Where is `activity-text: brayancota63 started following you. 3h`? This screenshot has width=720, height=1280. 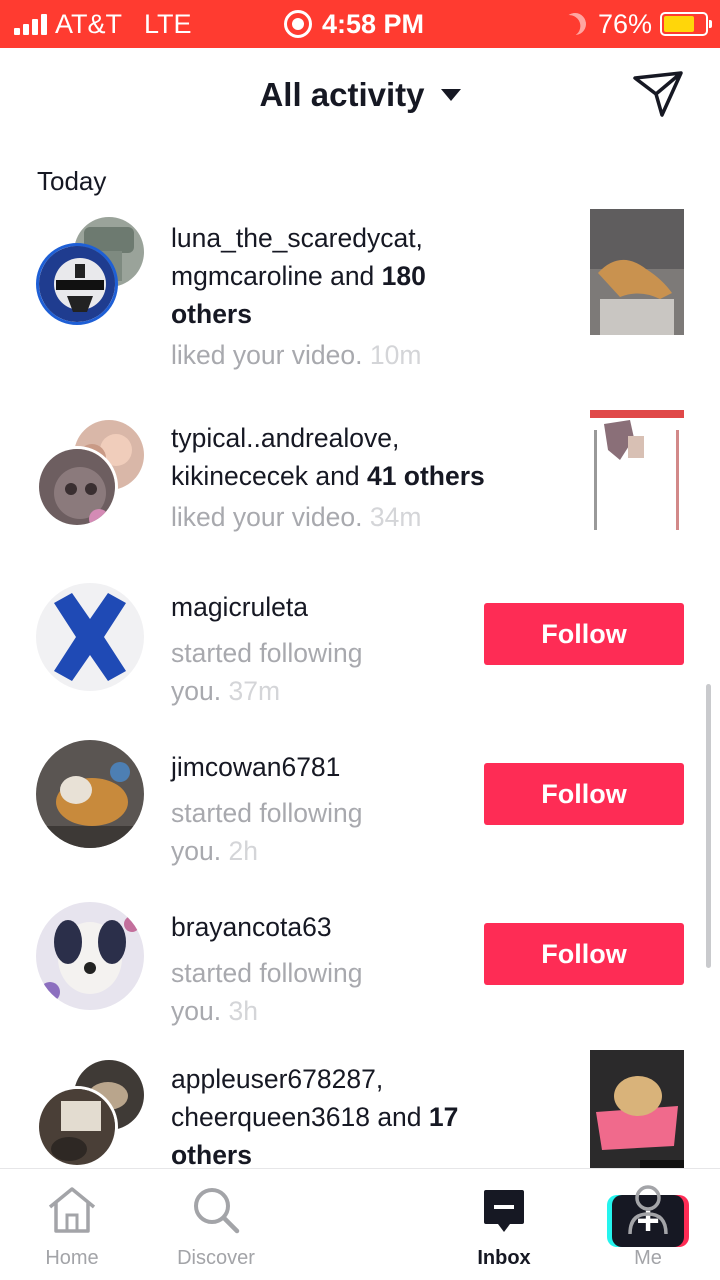 activity-text: brayancota63 started following you. 3h is located at coordinates (267, 969).